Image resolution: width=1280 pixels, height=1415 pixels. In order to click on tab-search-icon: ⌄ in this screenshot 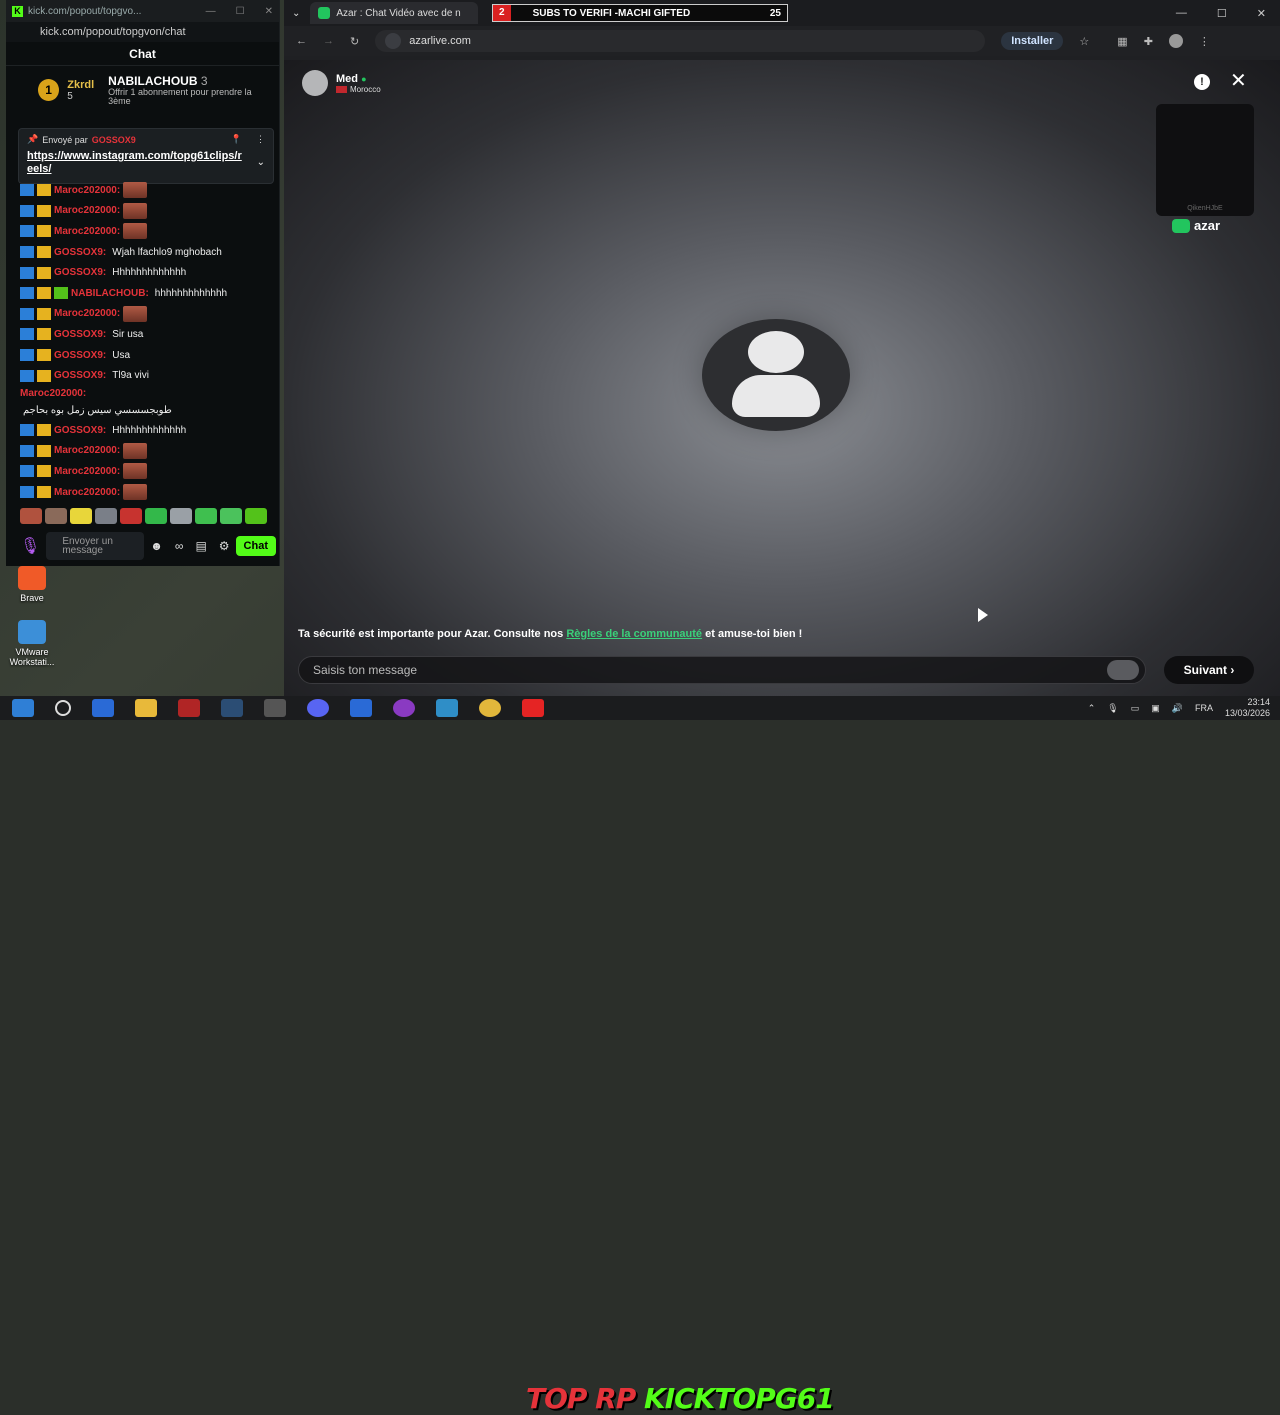, I will do `click(296, 13)`.